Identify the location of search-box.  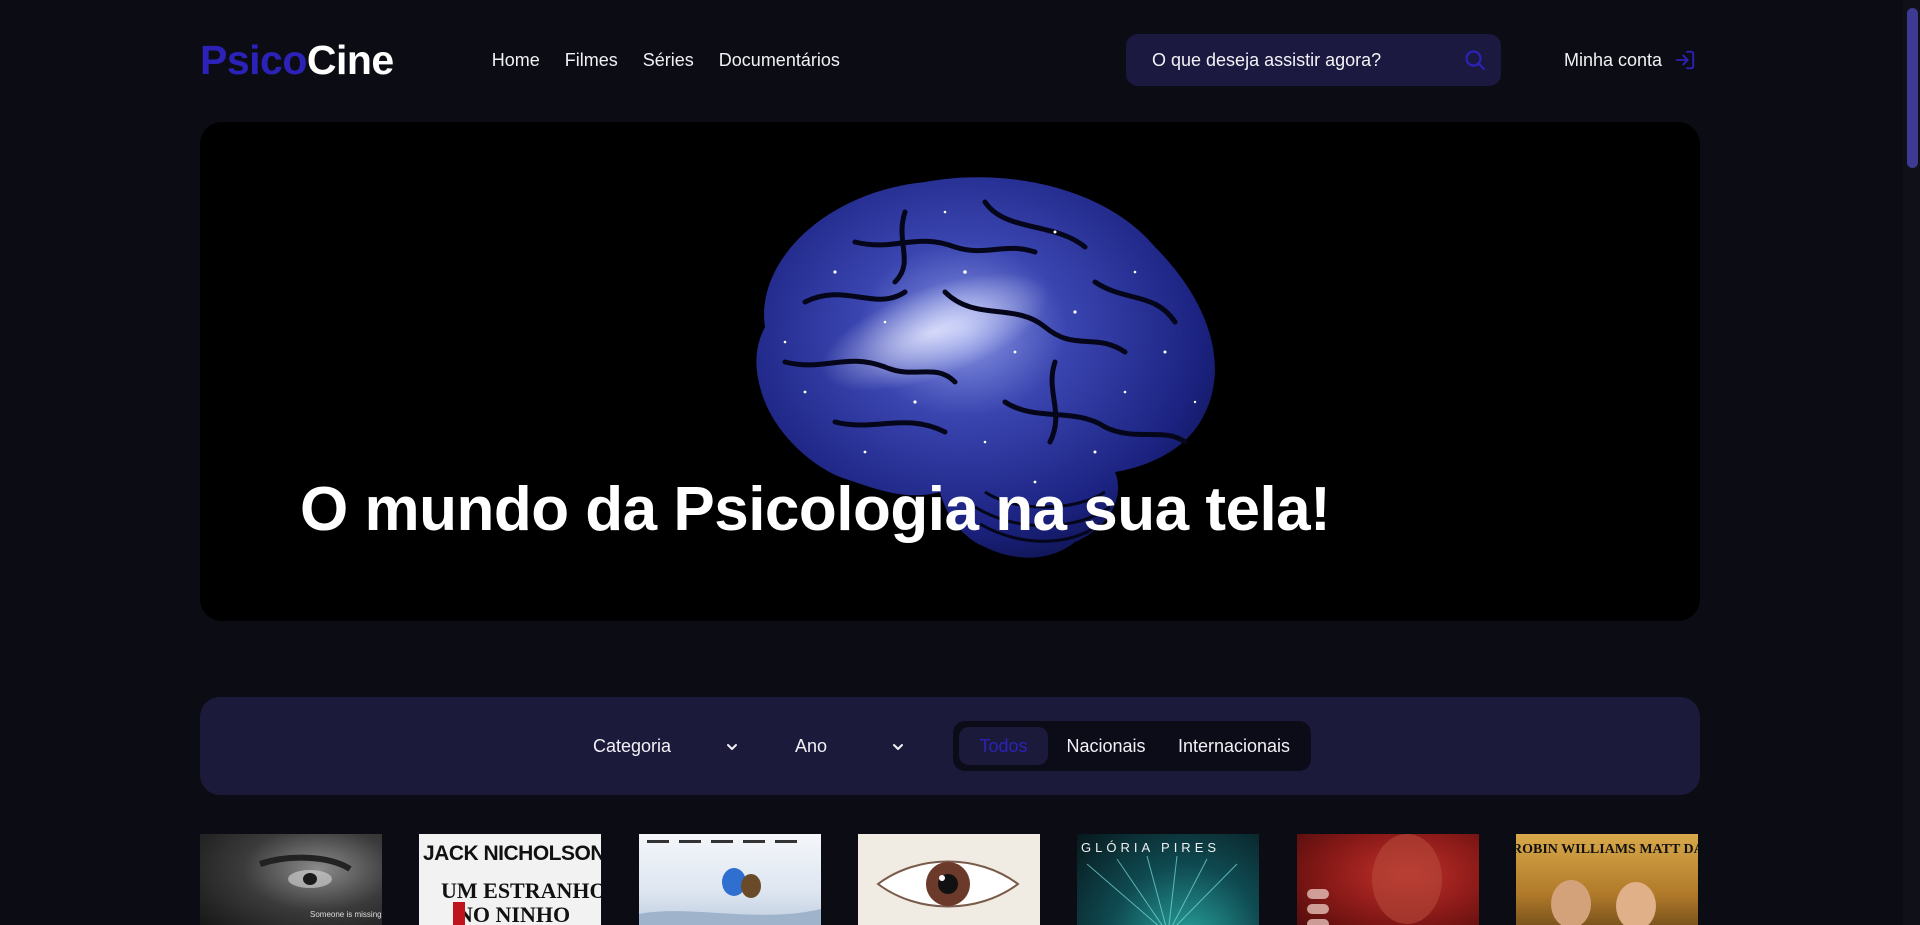
(1313, 60).